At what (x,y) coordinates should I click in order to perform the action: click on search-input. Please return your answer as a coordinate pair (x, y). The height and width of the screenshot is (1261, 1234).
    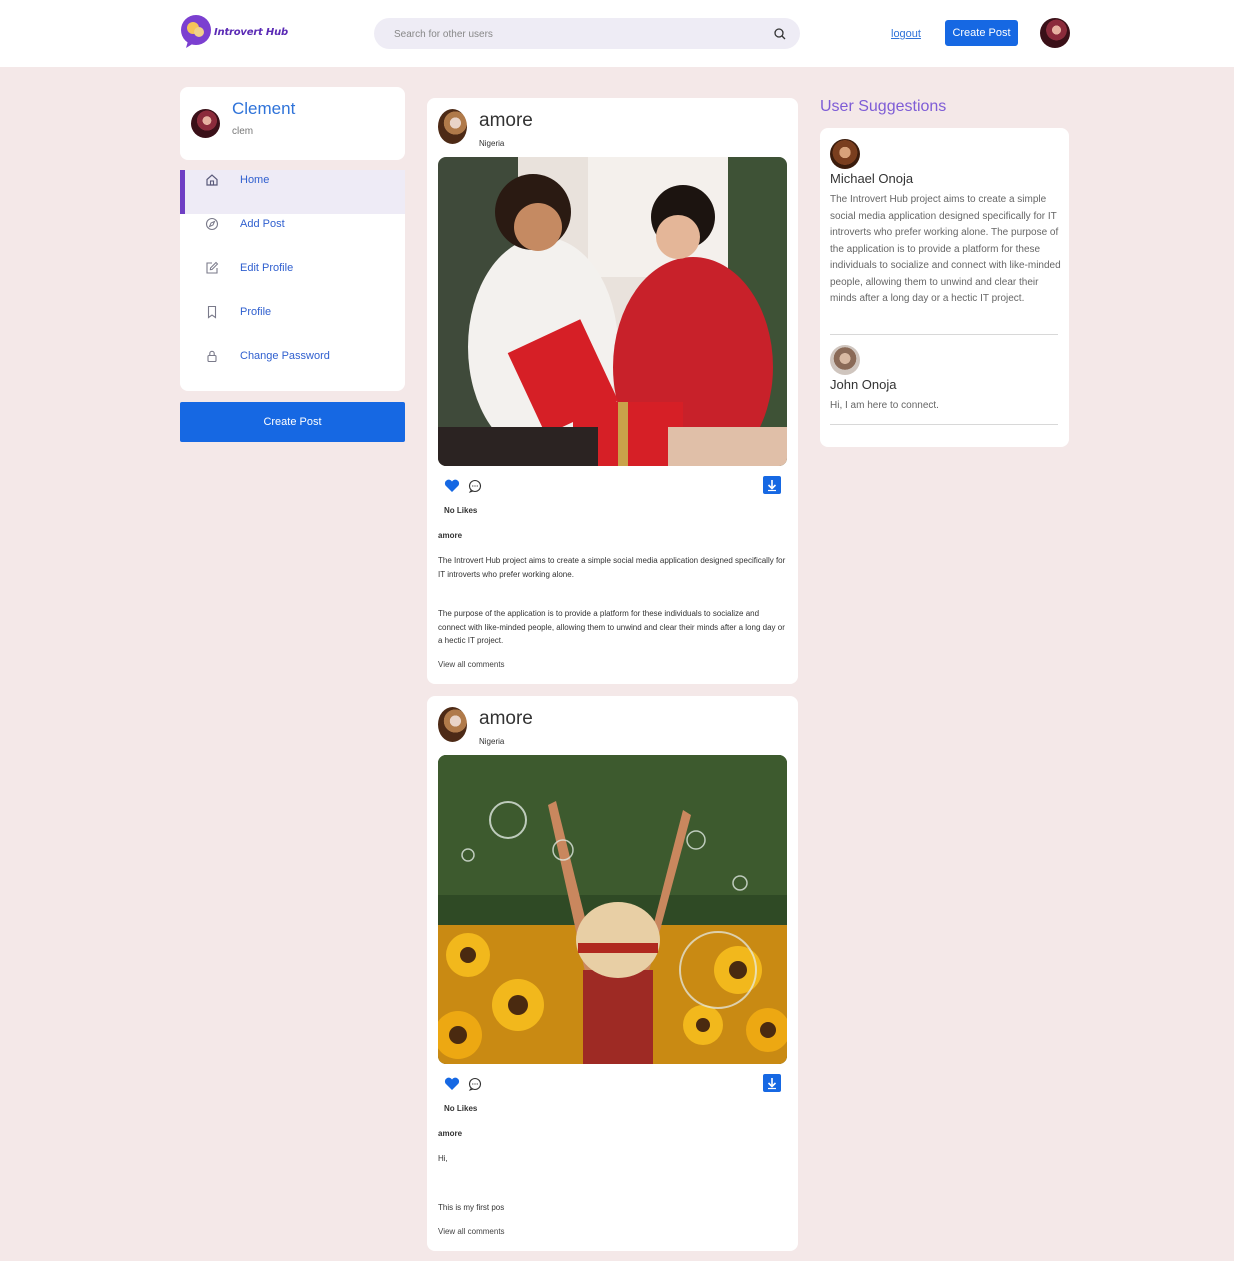
    Looking at the image, I should click on (574, 34).